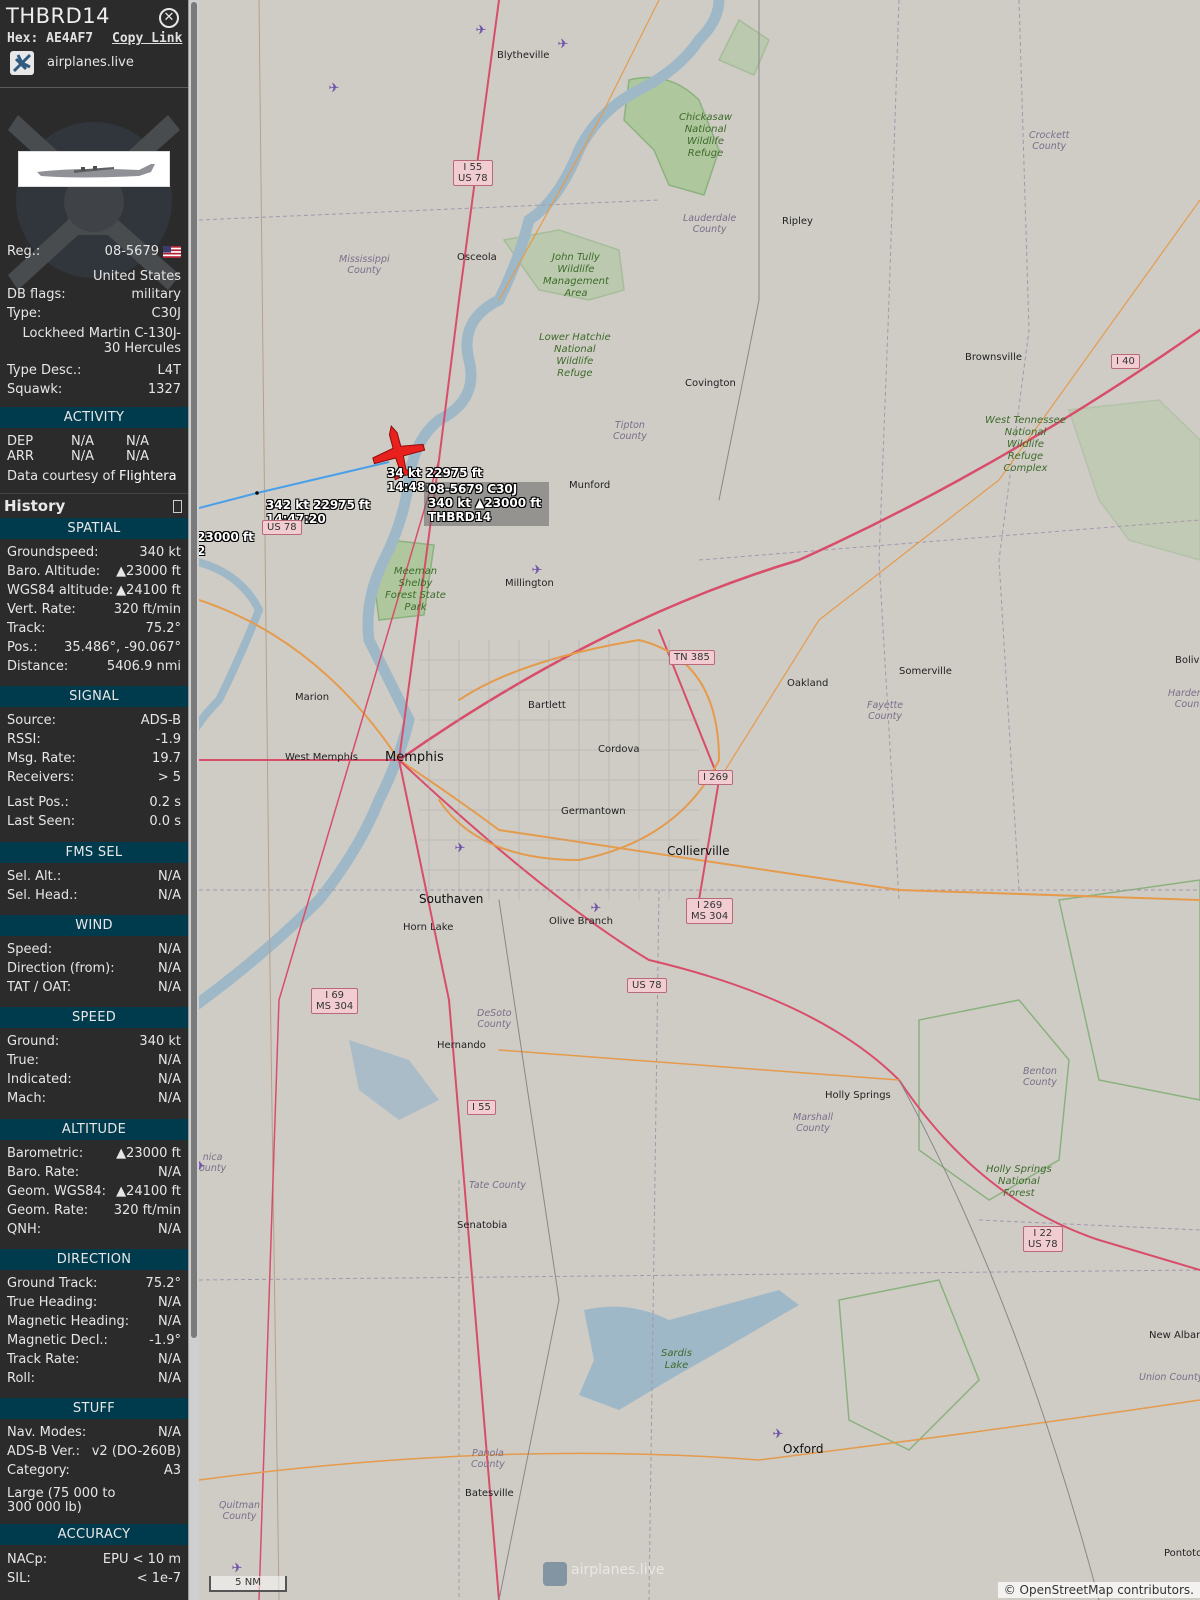 This screenshot has width=1200, height=1600. What do you see at coordinates (26, 628) in the screenshot?
I see `spatial-row-label: Track:` at bounding box center [26, 628].